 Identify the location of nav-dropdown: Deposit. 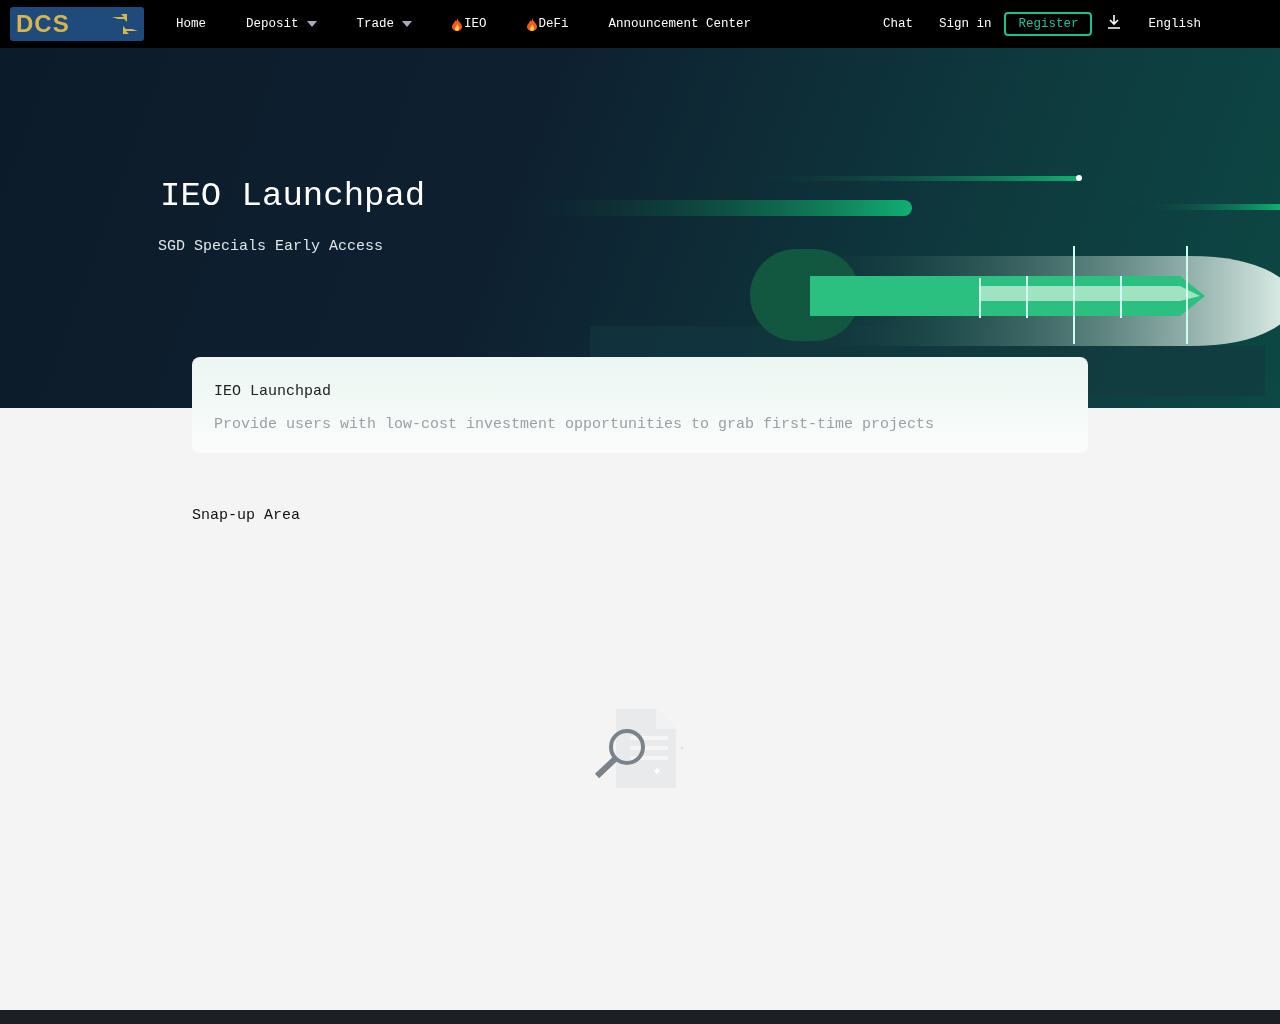
(281, 24).